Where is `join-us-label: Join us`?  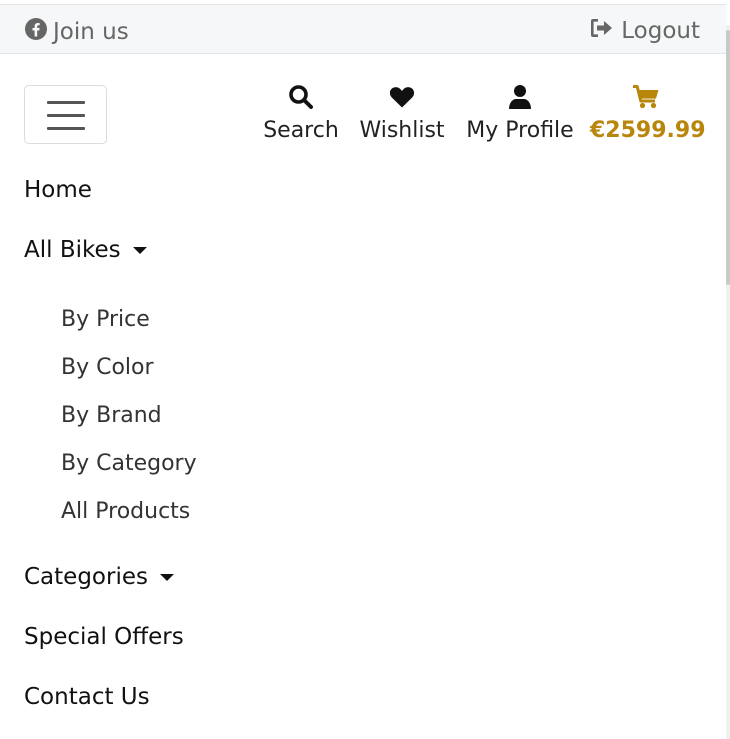
join-us-label: Join us is located at coordinates (91, 32).